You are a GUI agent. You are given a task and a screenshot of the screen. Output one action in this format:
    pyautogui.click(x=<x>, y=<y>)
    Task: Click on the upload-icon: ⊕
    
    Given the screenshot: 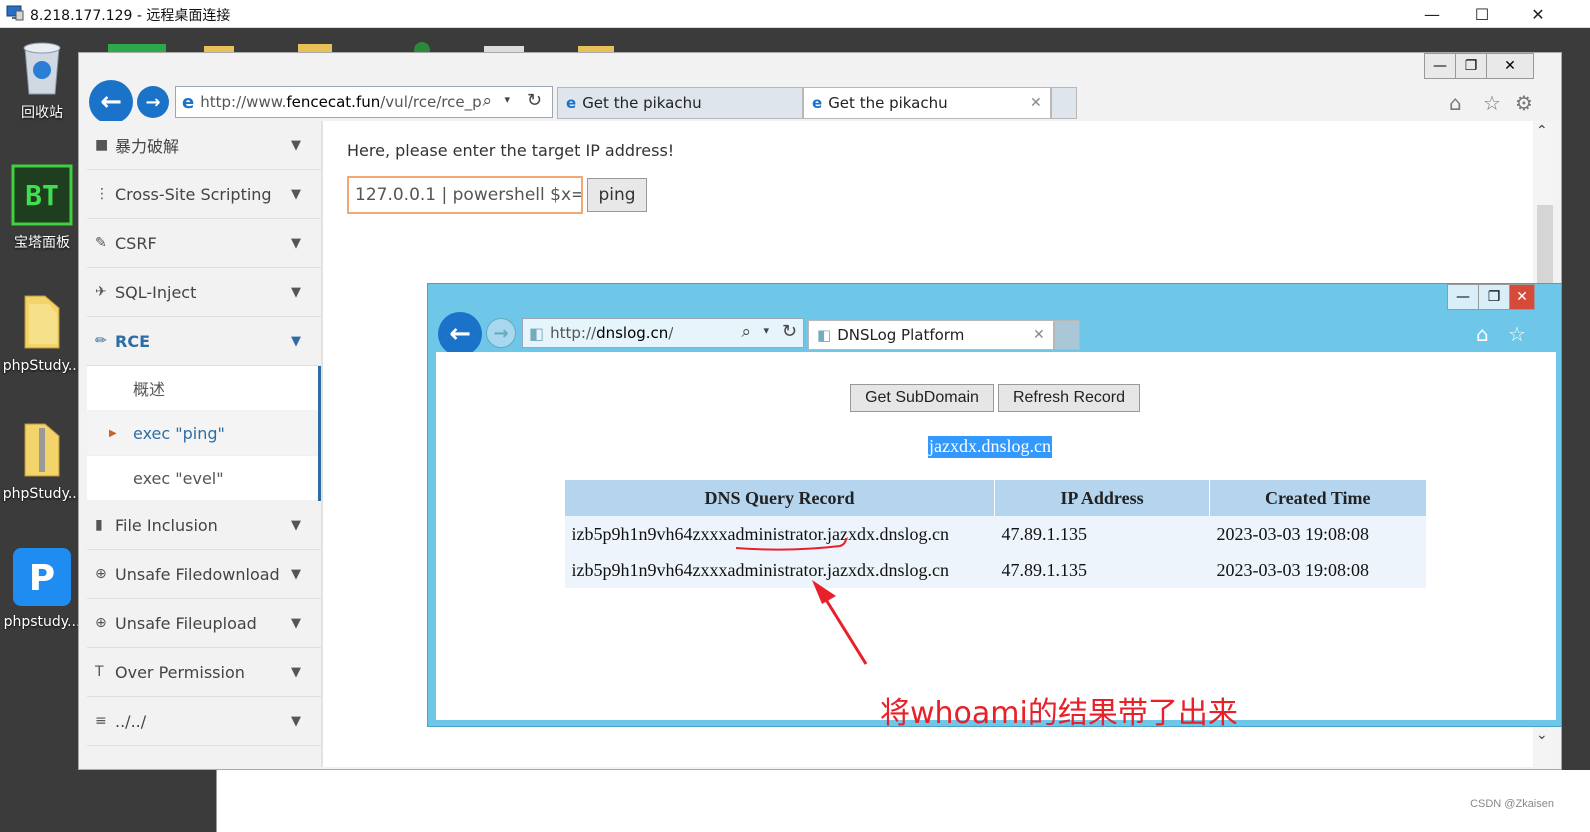 What is the action you would take?
    pyautogui.click(x=101, y=623)
    